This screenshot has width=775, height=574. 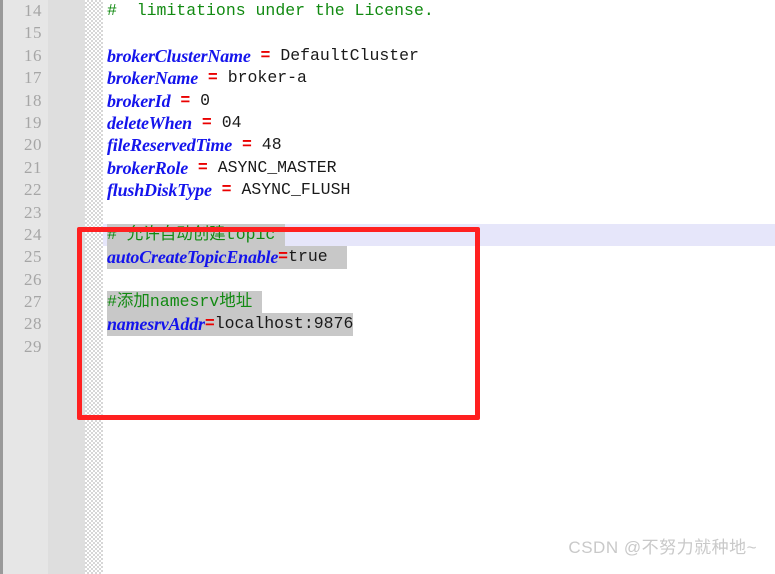 I want to click on code-token-value: 04, so click(x=226, y=122).